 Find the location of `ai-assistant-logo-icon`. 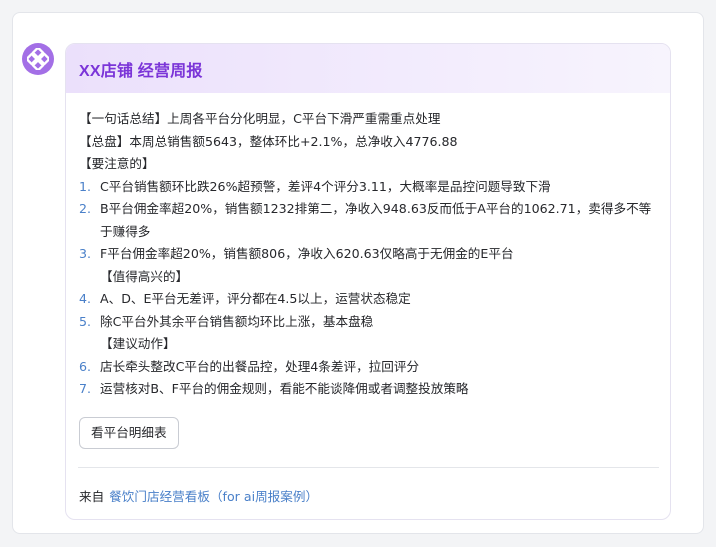

ai-assistant-logo-icon is located at coordinates (38, 59).